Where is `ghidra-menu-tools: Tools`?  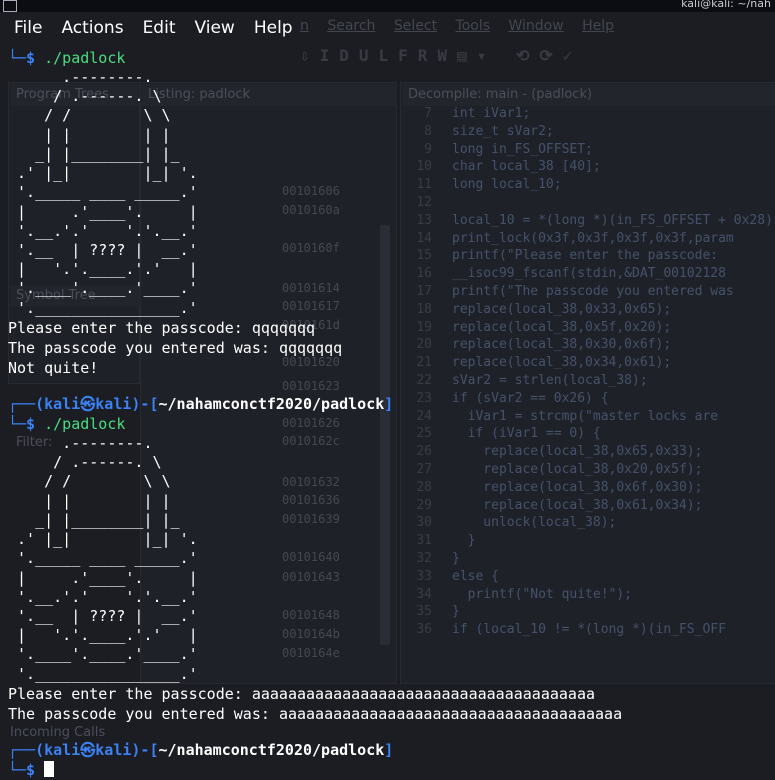 ghidra-menu-tools: Tools is located at coordinates (473, 26).